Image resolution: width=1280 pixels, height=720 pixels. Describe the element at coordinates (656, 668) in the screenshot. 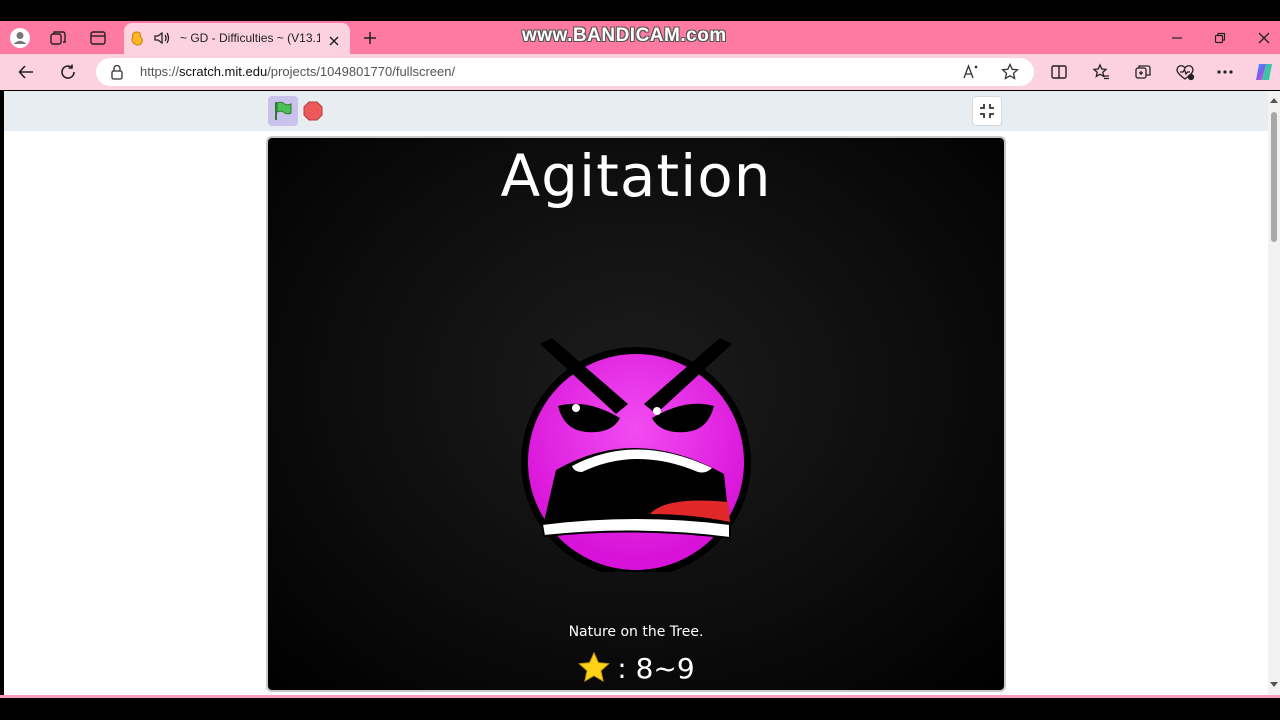

I see `stars-value: : 8~9` at that location.